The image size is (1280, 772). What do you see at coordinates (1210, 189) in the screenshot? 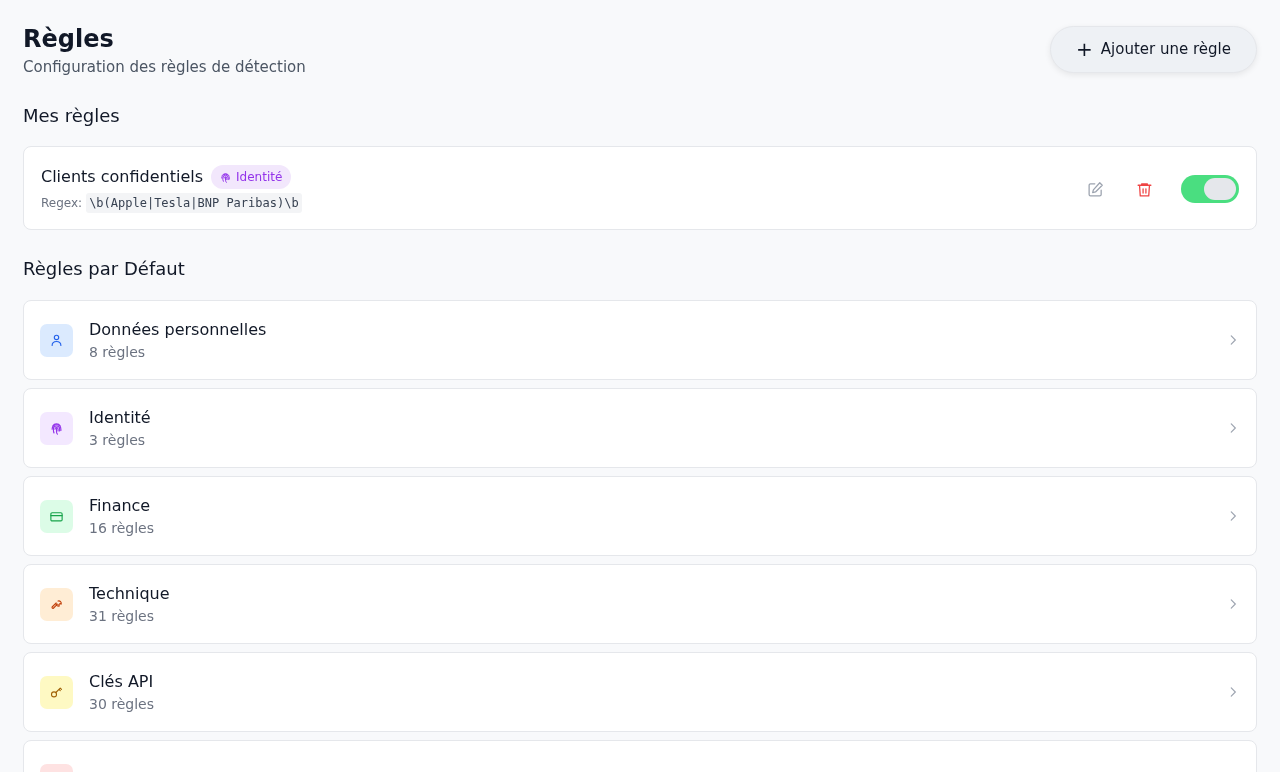
I see `toggle-switch` at bounding box center [1210, 189].